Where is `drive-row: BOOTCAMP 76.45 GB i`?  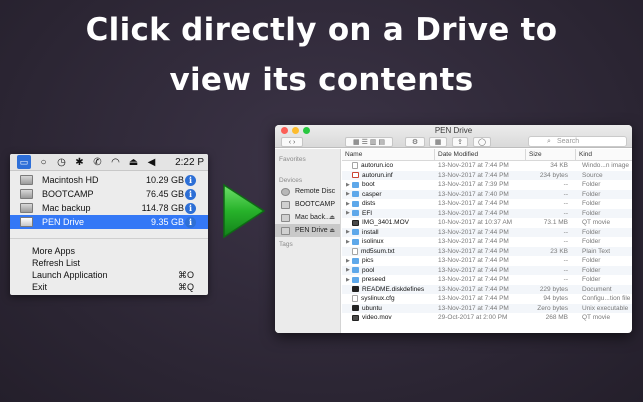
drive-row: BOOTCAMP 76.45 GB i is located at coordinates (109, 194).